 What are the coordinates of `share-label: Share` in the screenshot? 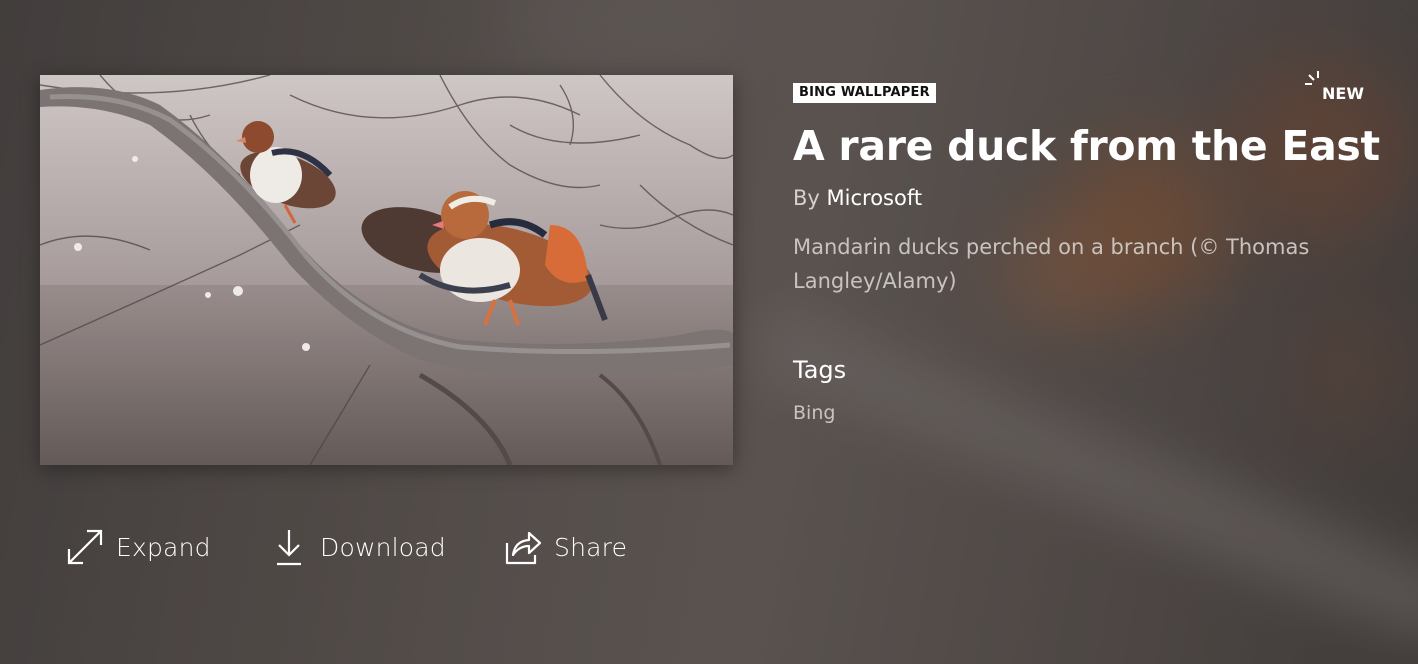 It's located at (591, 547).